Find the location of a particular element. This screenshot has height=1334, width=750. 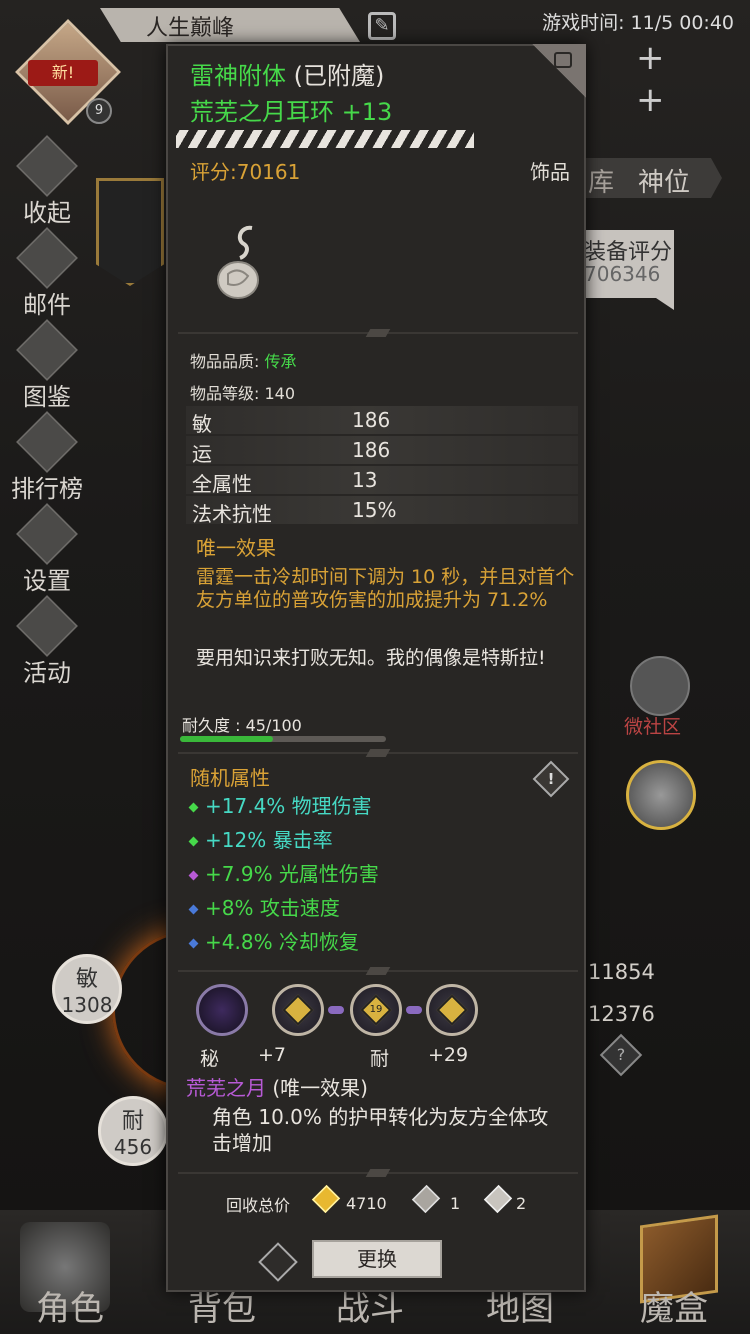

random-attr: +4.8% 冷却恢复 is located at coordinates (273, 940).